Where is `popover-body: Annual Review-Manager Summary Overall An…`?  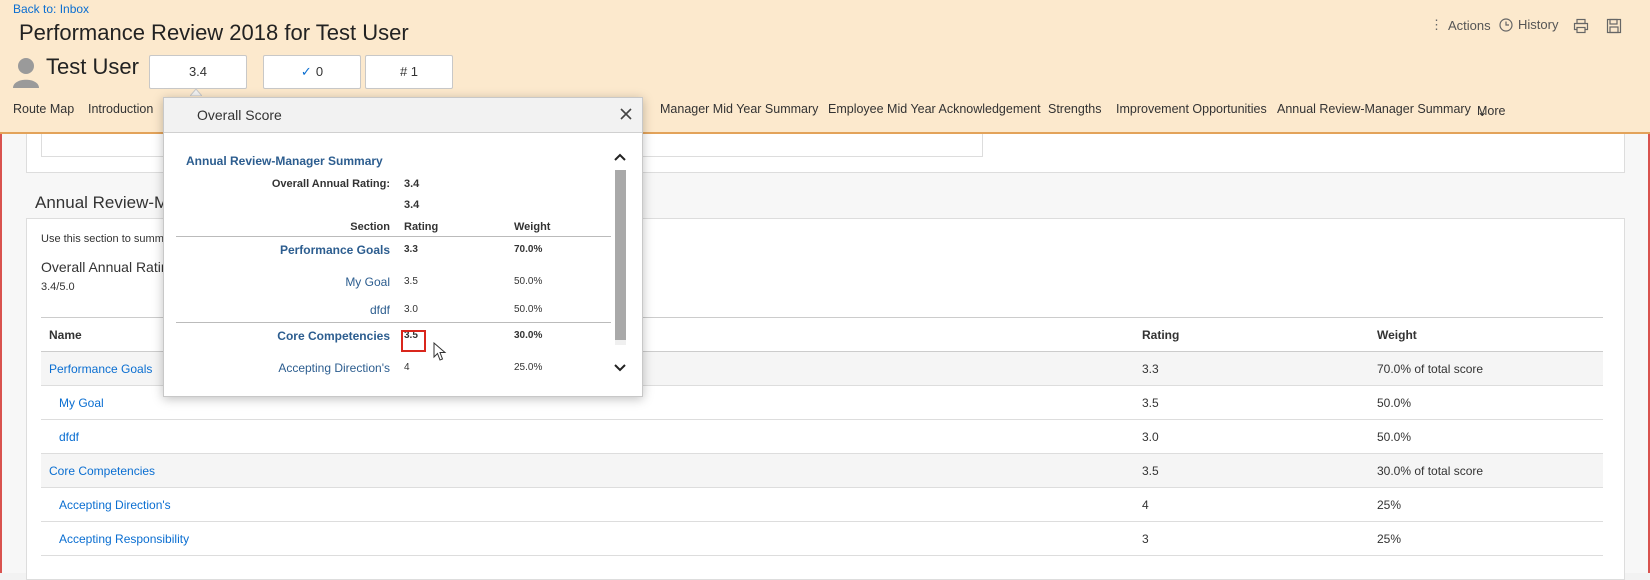 popover-body: Annual Review-Manager Summary Overall An… is located at coordinates (403, 264).